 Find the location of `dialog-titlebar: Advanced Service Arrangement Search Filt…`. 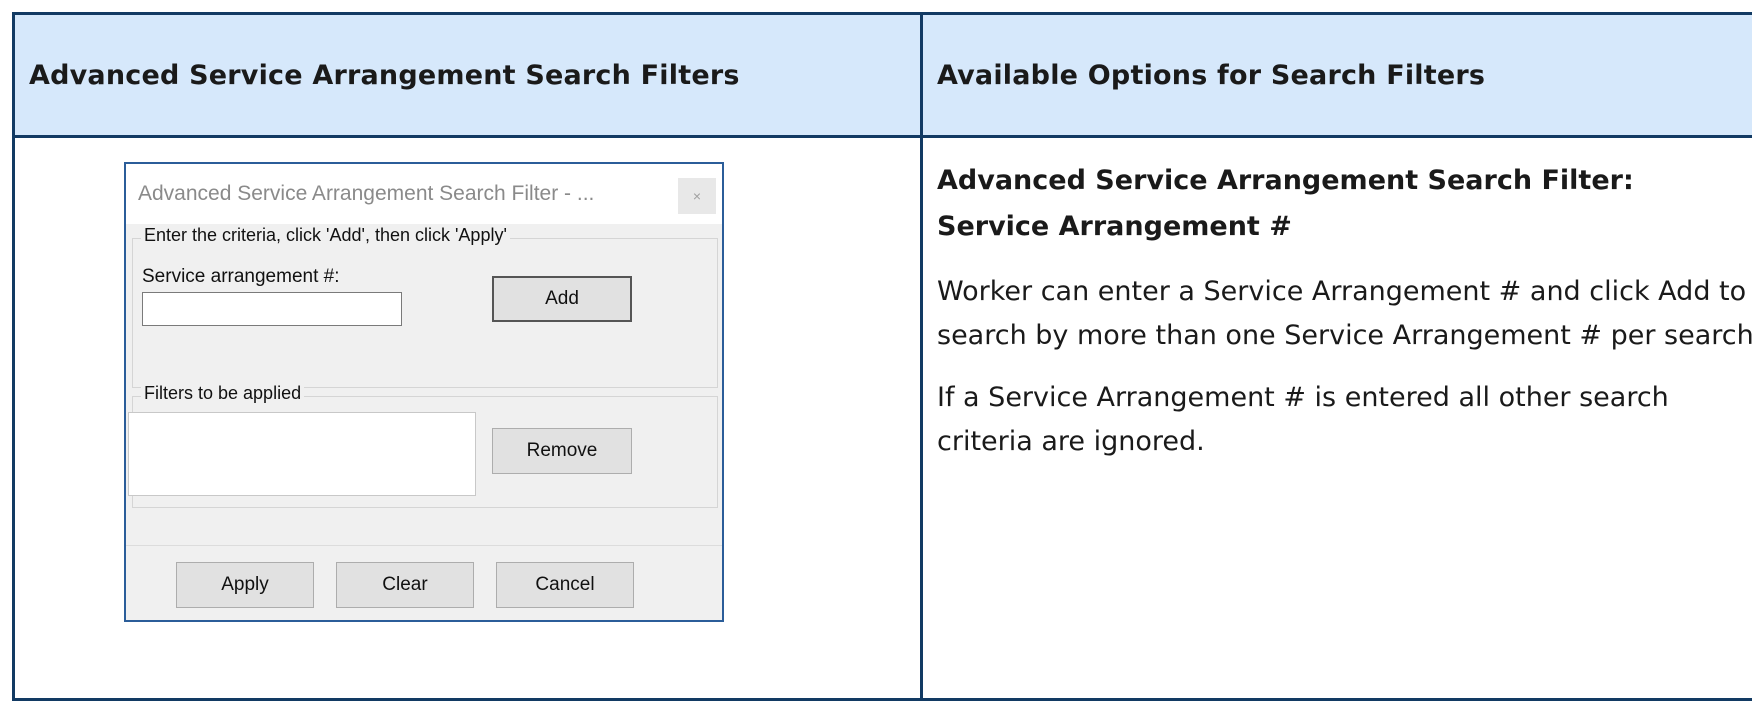

dialog-titlebar: Advanced Service Arrangement Search Filt… is located at coordinates (424, 194).